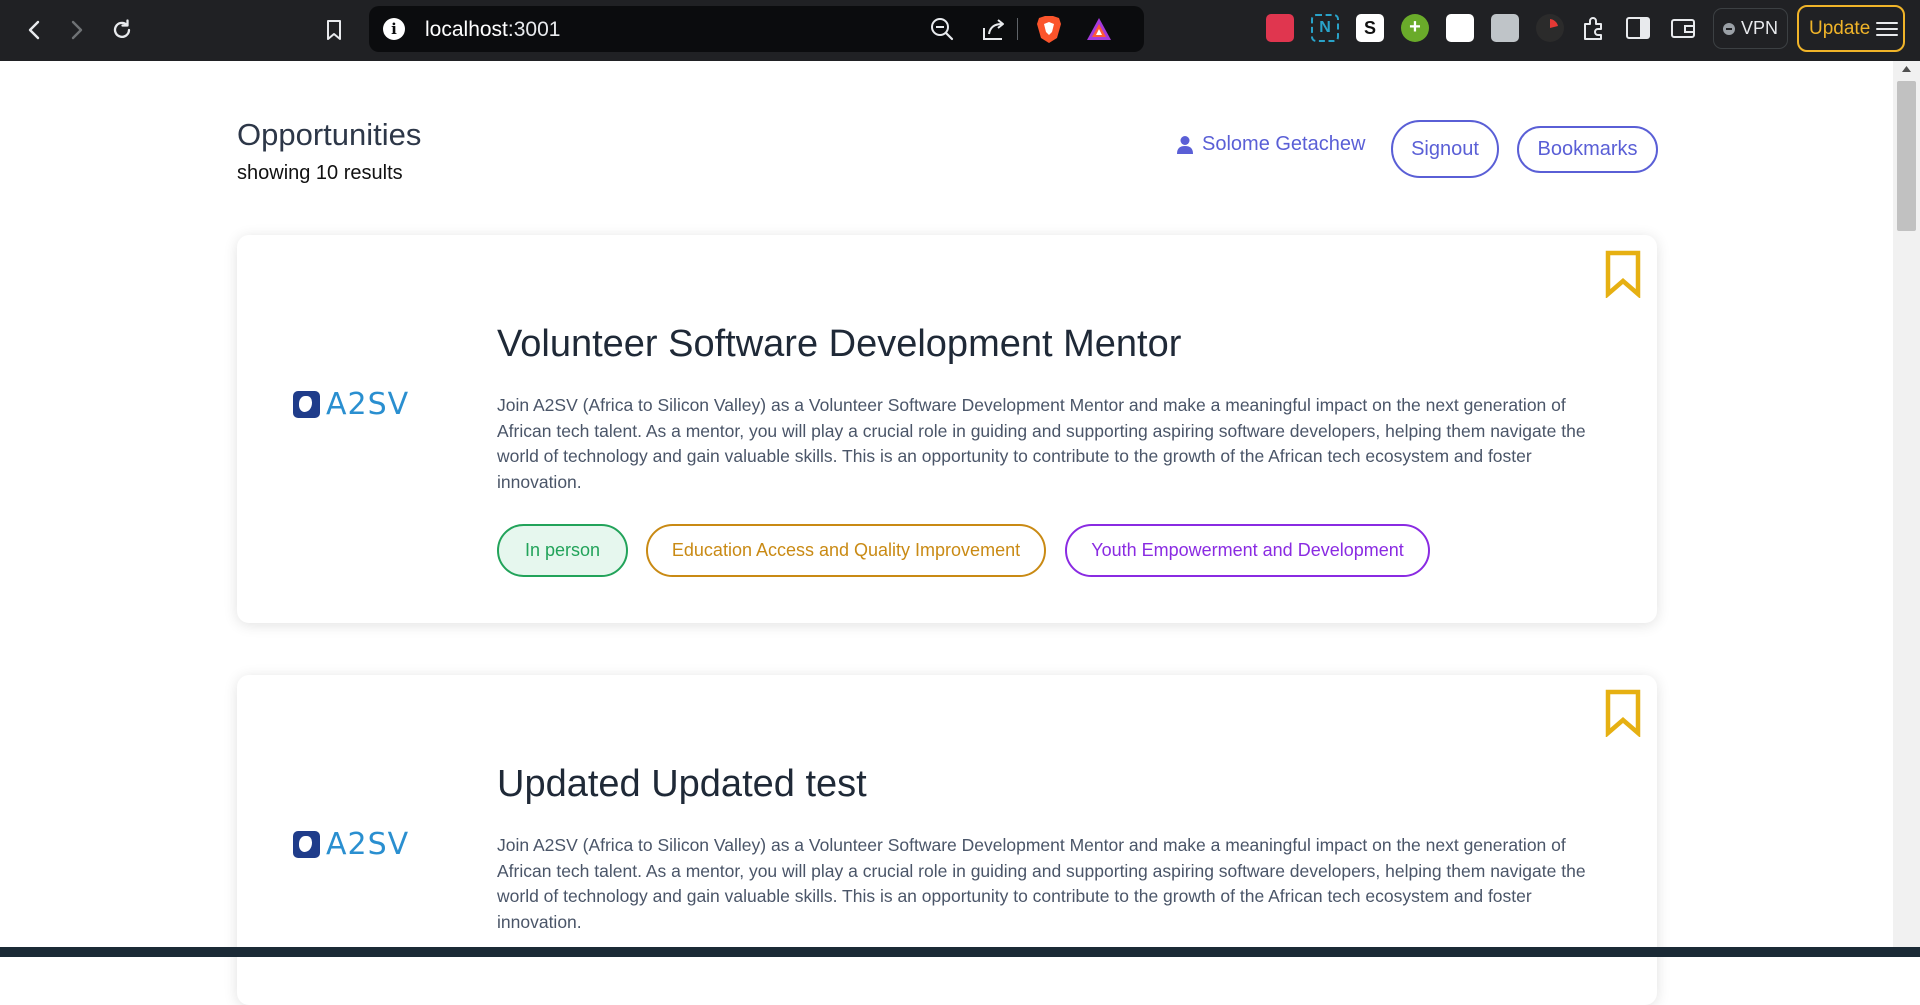  Describe the element at coordinates (122, 30) in the screenshot. I see `reload-icon` at that location.